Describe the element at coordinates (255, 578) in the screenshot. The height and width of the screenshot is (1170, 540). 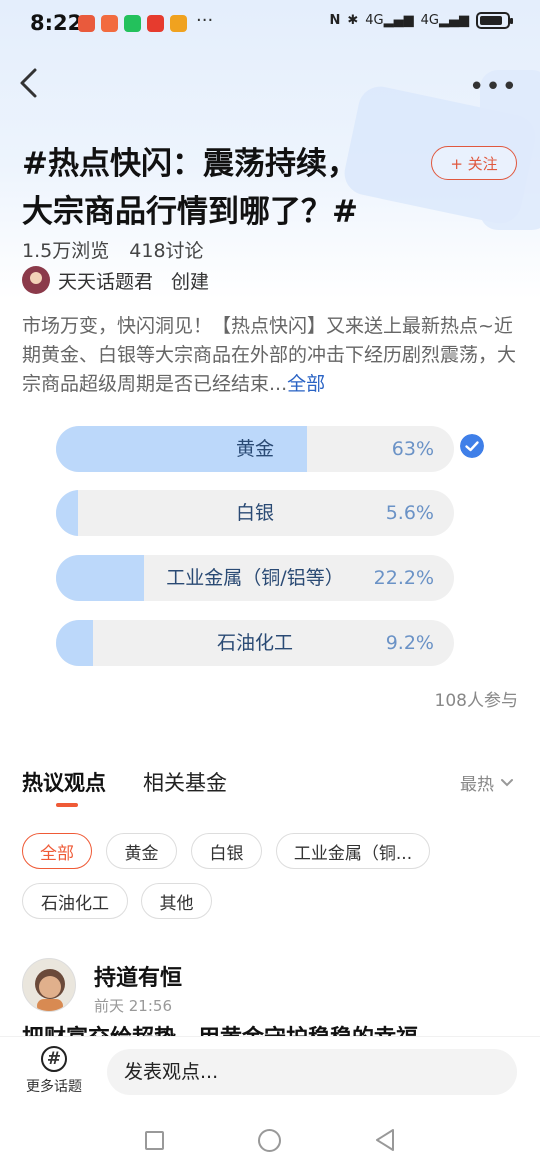
I see `poll-option: 工业金属（铜/铝等） 22.2%` at that location.